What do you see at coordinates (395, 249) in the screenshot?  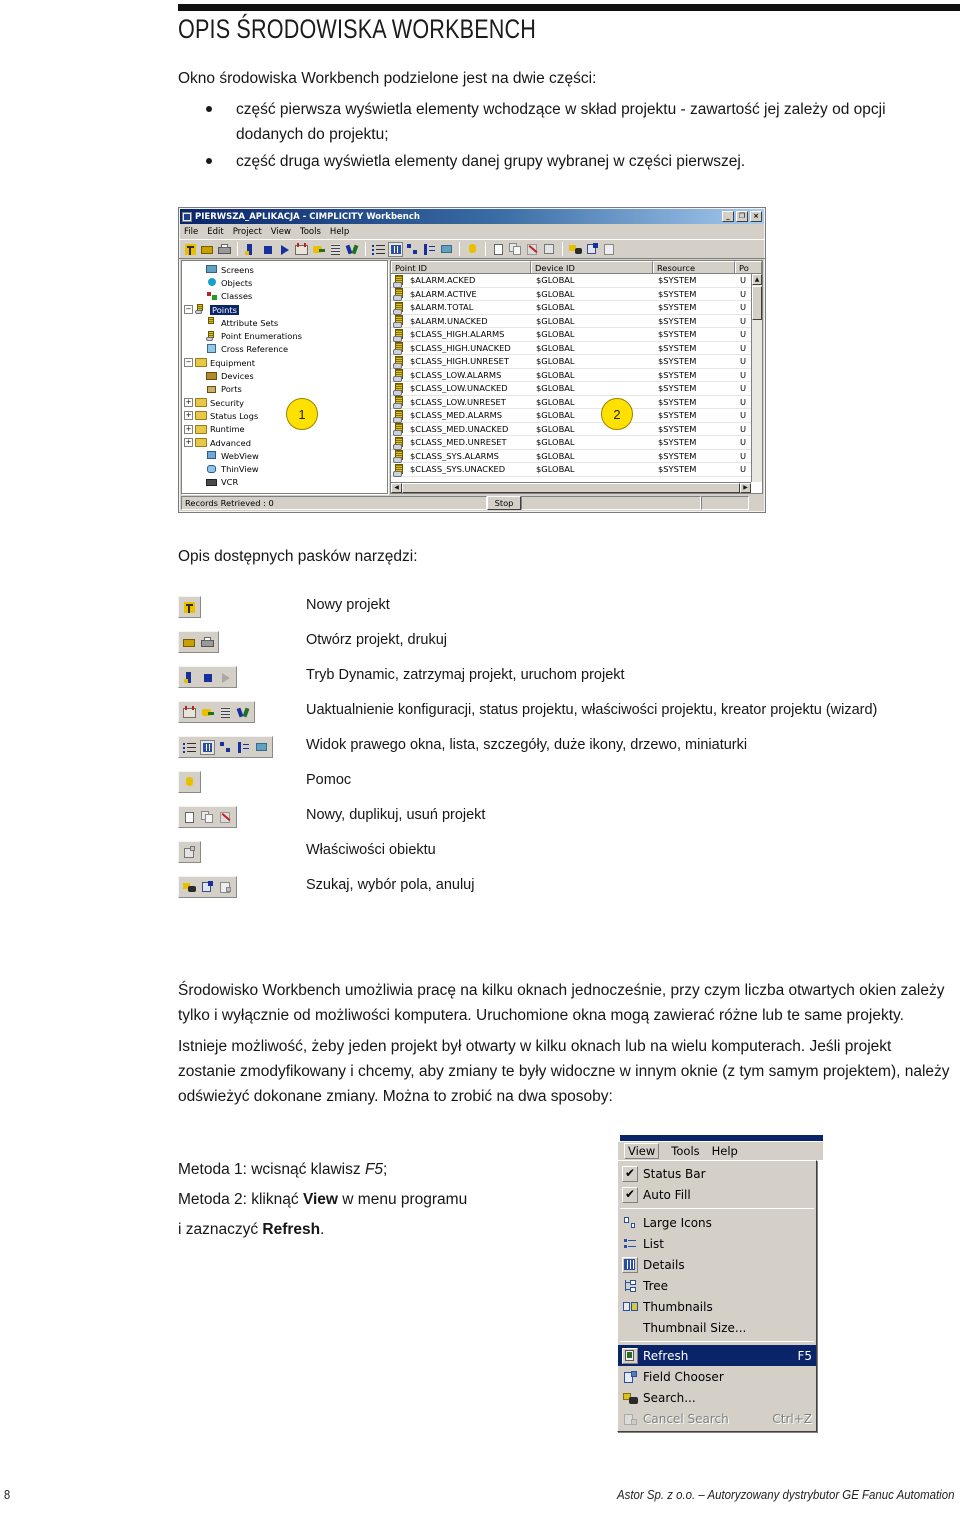 I see `list-view-icon` at bounding box center [395, 249].